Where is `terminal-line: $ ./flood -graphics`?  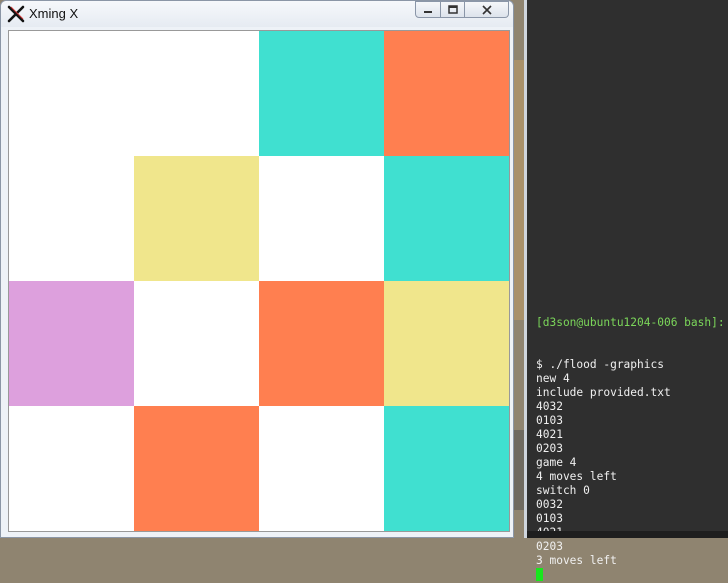 terminal-line: $ ./flood -graphics is located at coordinates (600, 364).